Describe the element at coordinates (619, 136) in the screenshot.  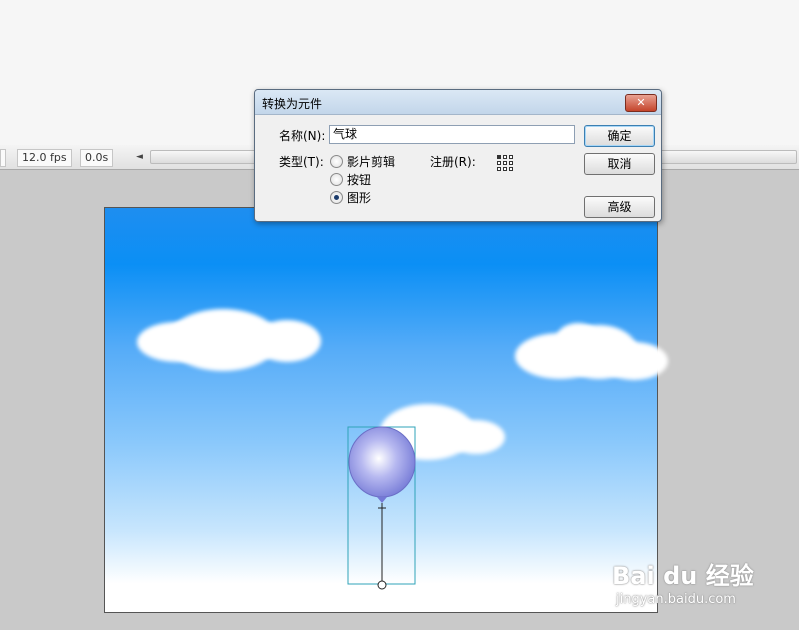
I see `ok-button: 确定` at that location.